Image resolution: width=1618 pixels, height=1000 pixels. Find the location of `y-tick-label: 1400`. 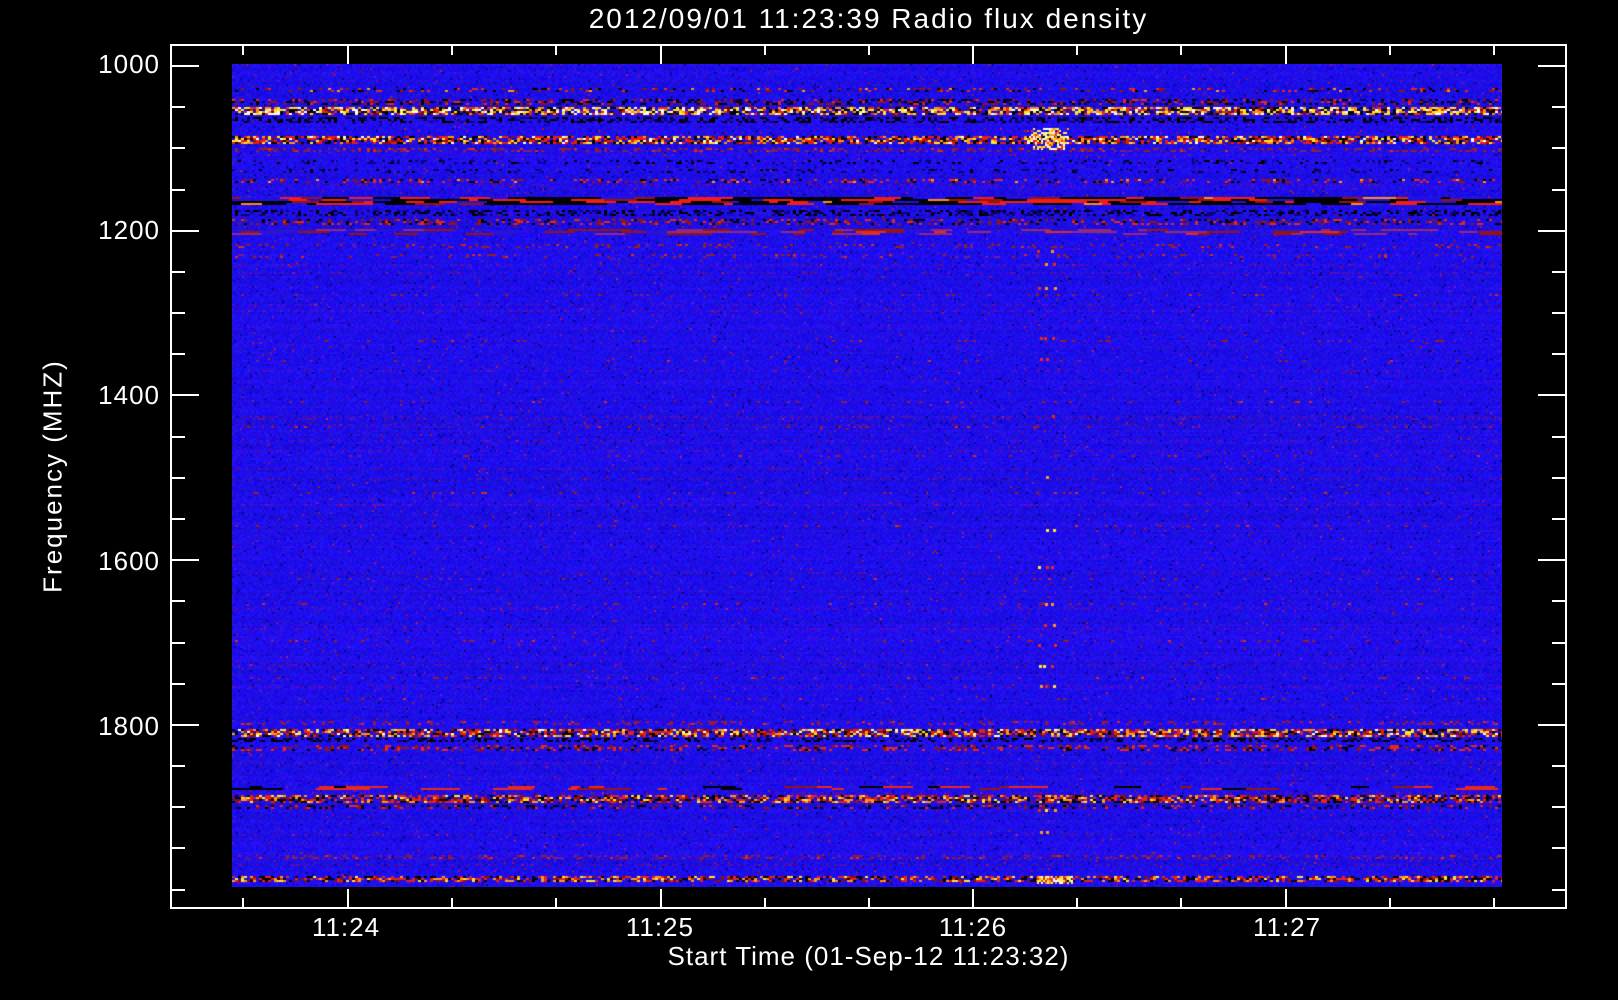

y-tick-label: 1400 is located at coordinates (129, 395).